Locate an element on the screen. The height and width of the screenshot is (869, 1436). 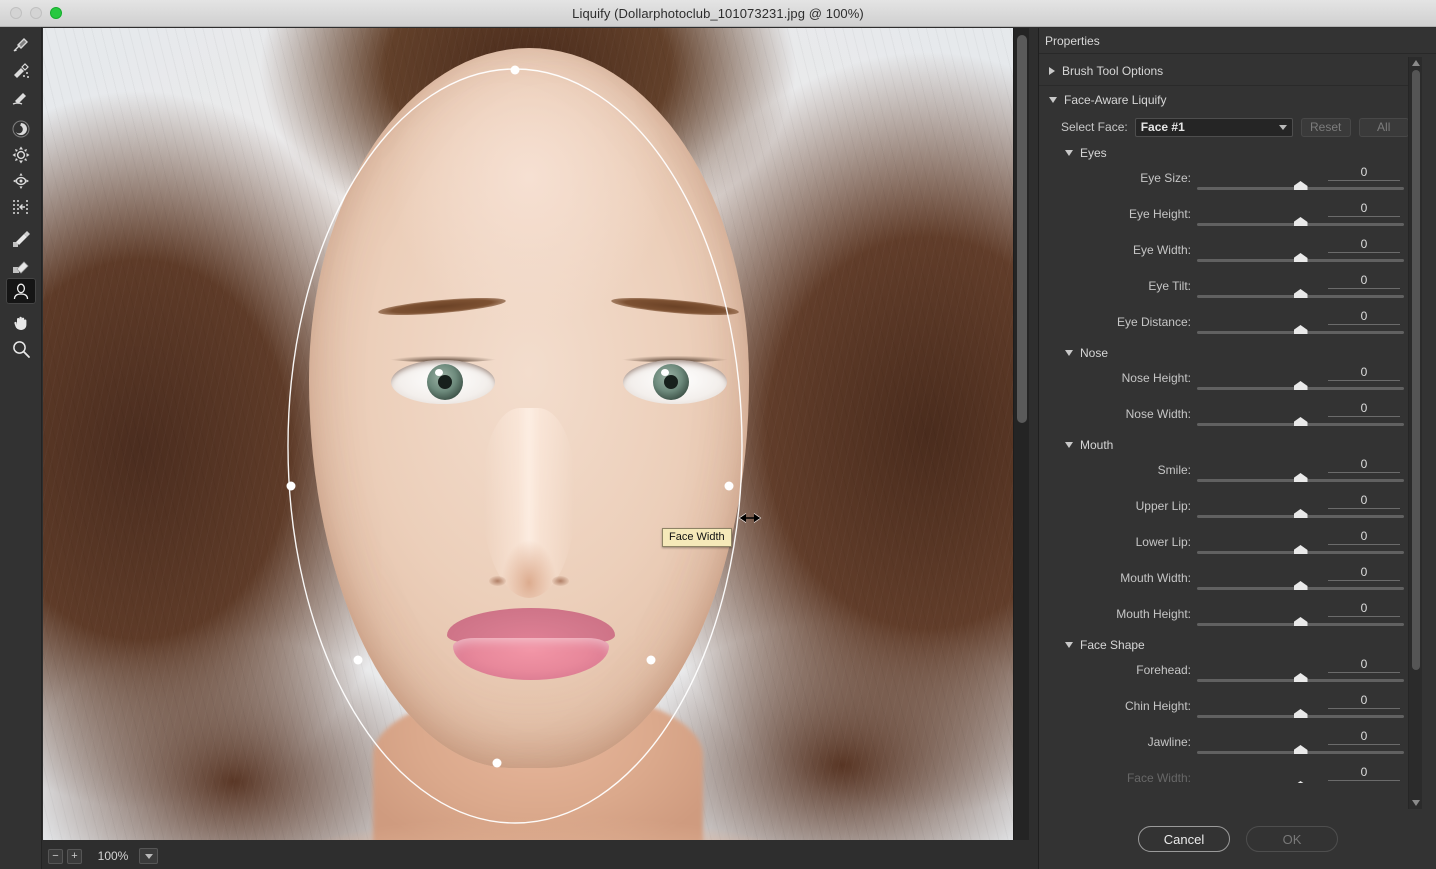
zoom-out-button: − is located at coordinates (55, 856).